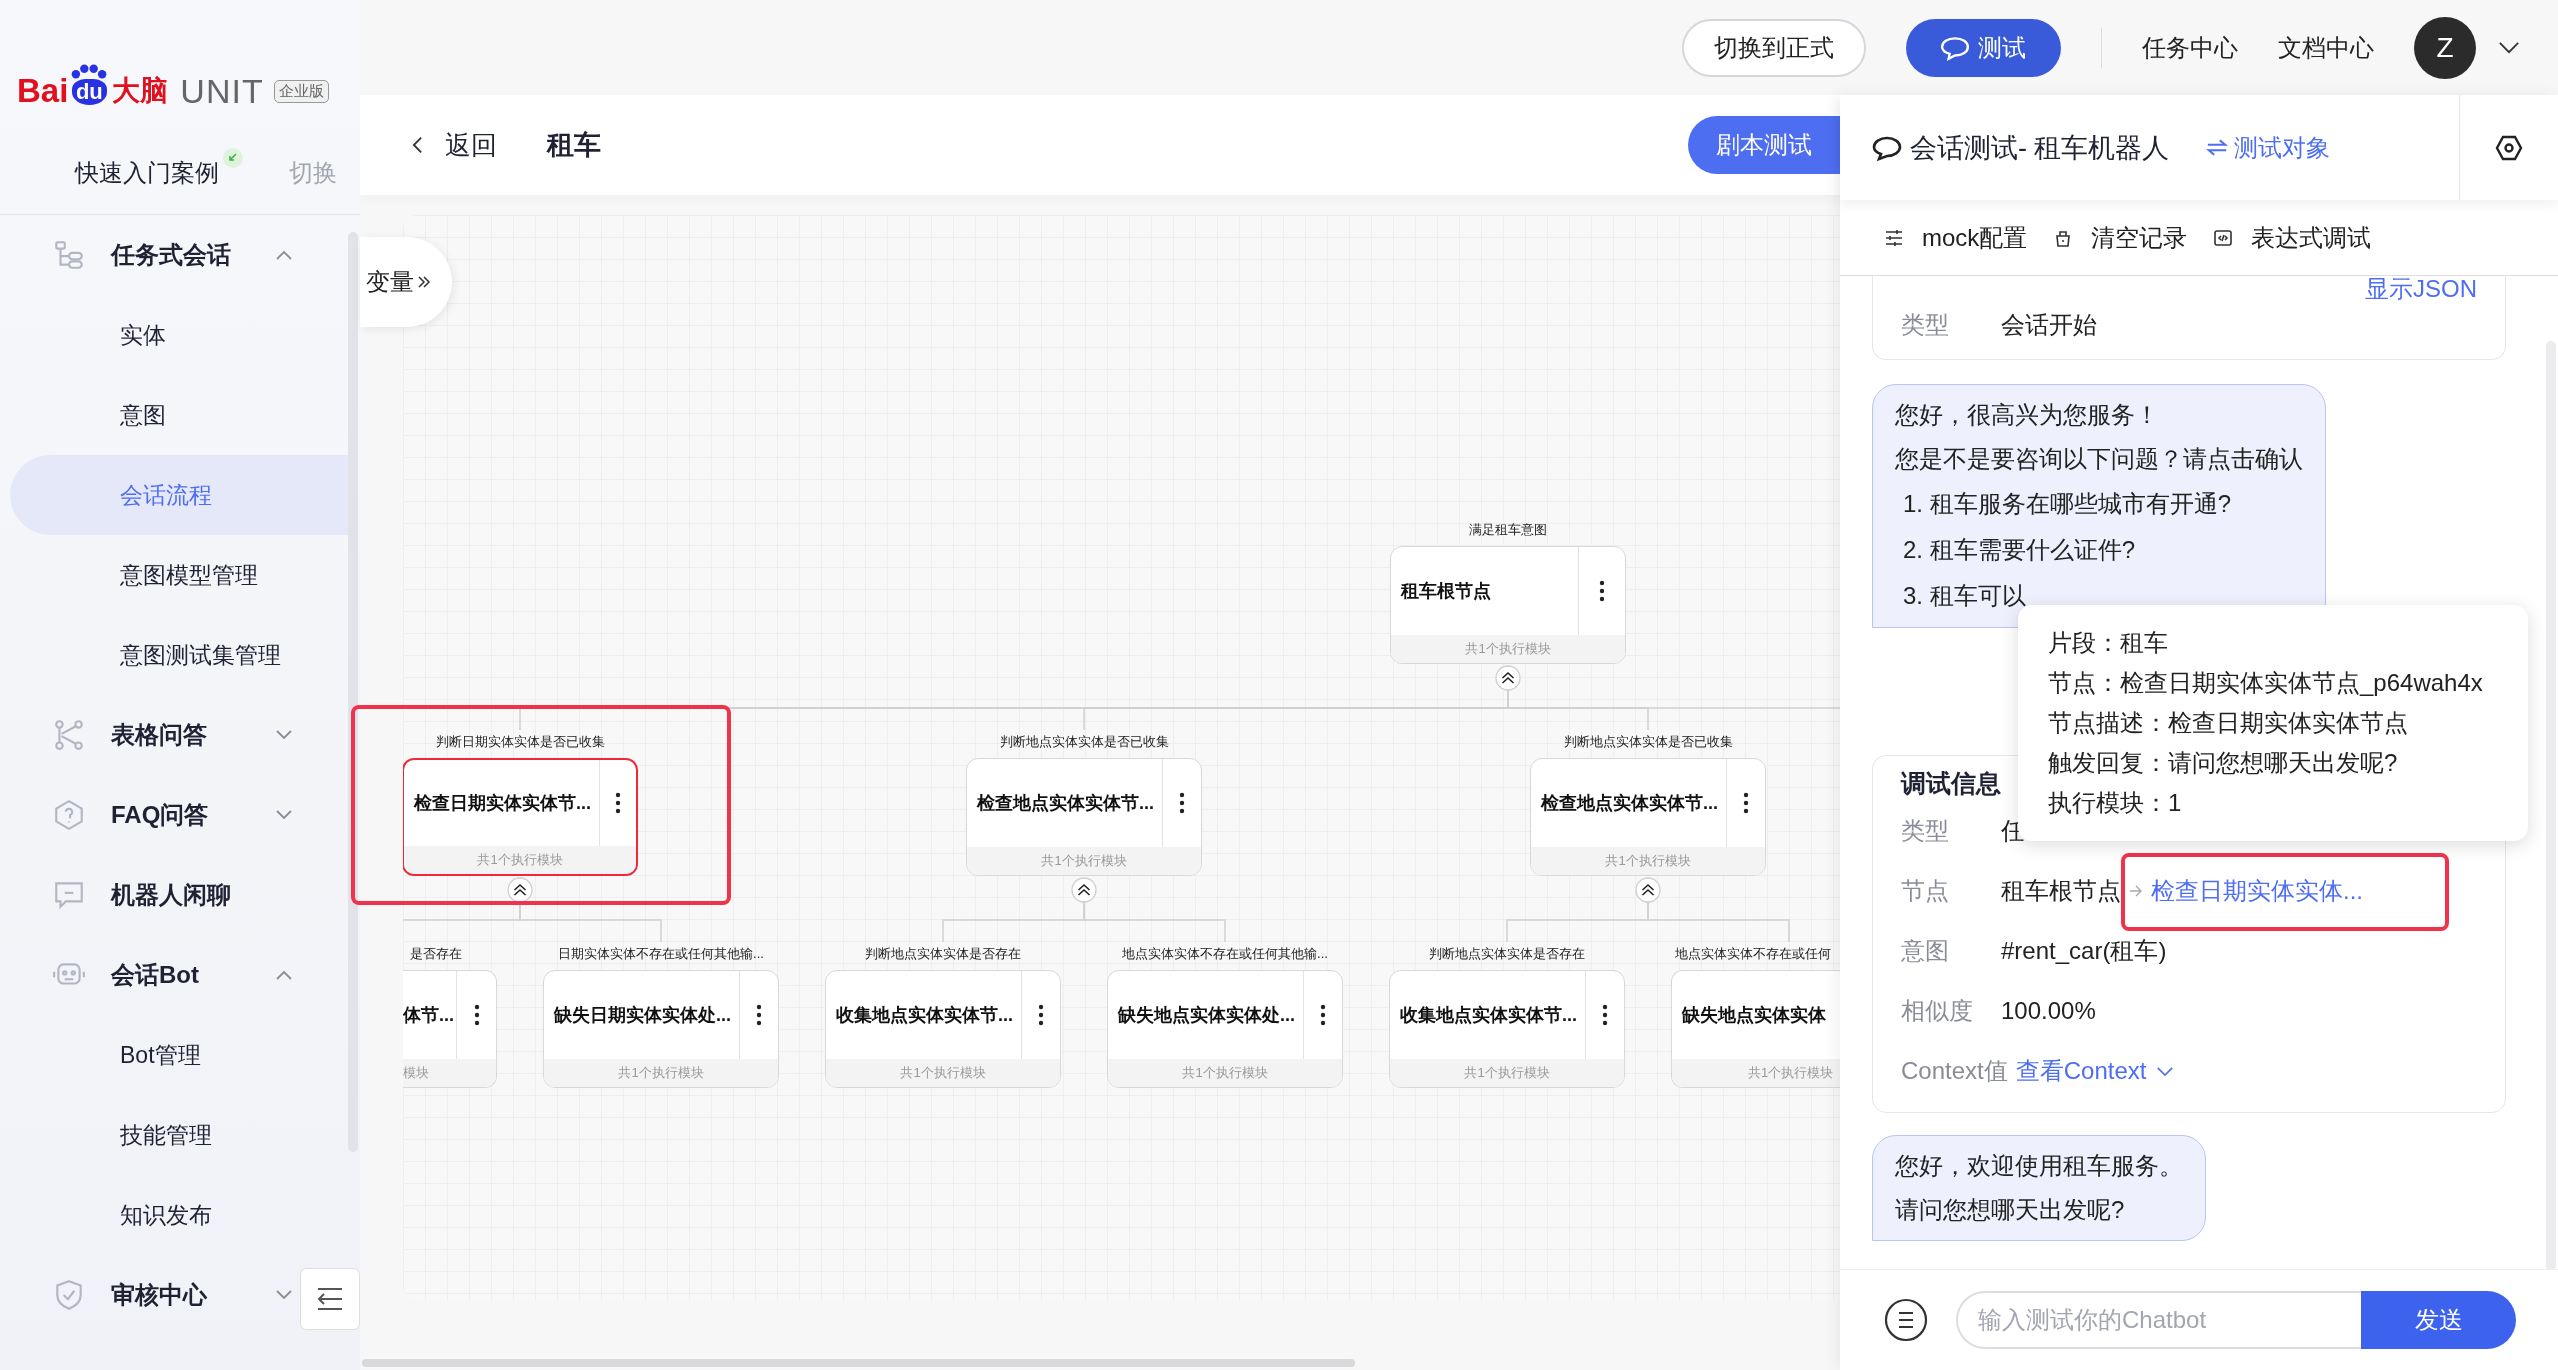 This screenshot has width=2558, height=1370. I want to click on field-value: 100.00%, so click(2048, 1011).